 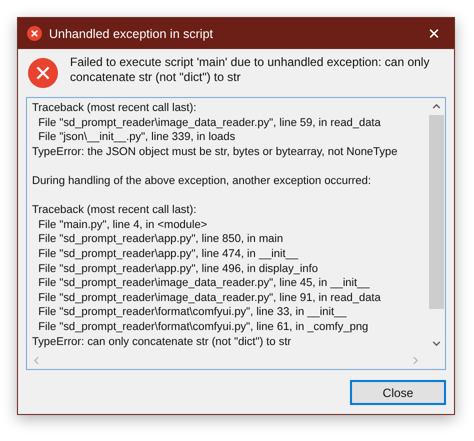 What do you see at coordinates (178, 269) in the screenshot?
I see `traceback-line: File "sd_prompt_reader\app.py", line 496, in display_info` at bounding box center [178, 269].